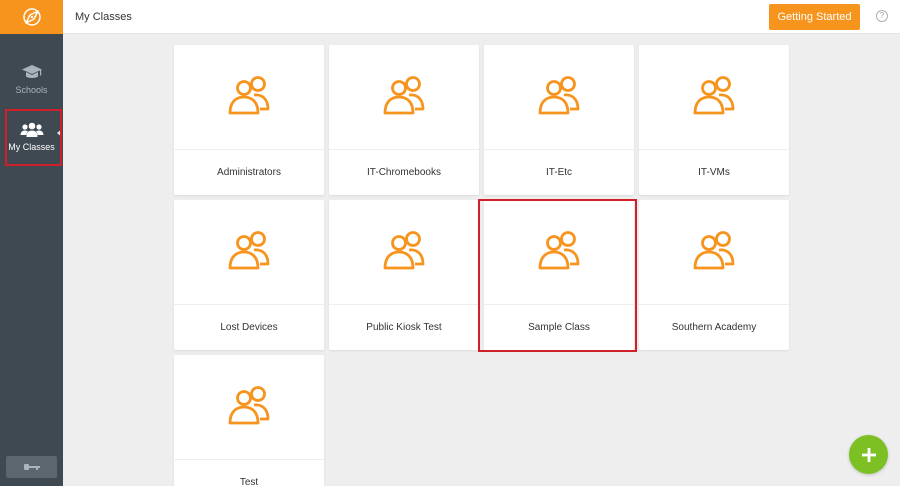 Image resolution: width=900 pixels, height=486 pixels. I want to click on class-card-lost-devices: Lost Devices, so click(249, 275).